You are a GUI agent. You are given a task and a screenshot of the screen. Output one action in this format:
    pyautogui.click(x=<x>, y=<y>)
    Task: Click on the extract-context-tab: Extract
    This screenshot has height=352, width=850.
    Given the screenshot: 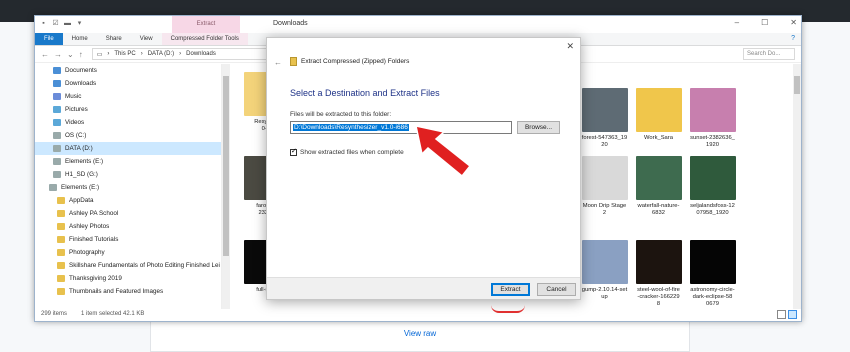 What is the action you would take?
    pyautogui.click(x=206, y=24)
    